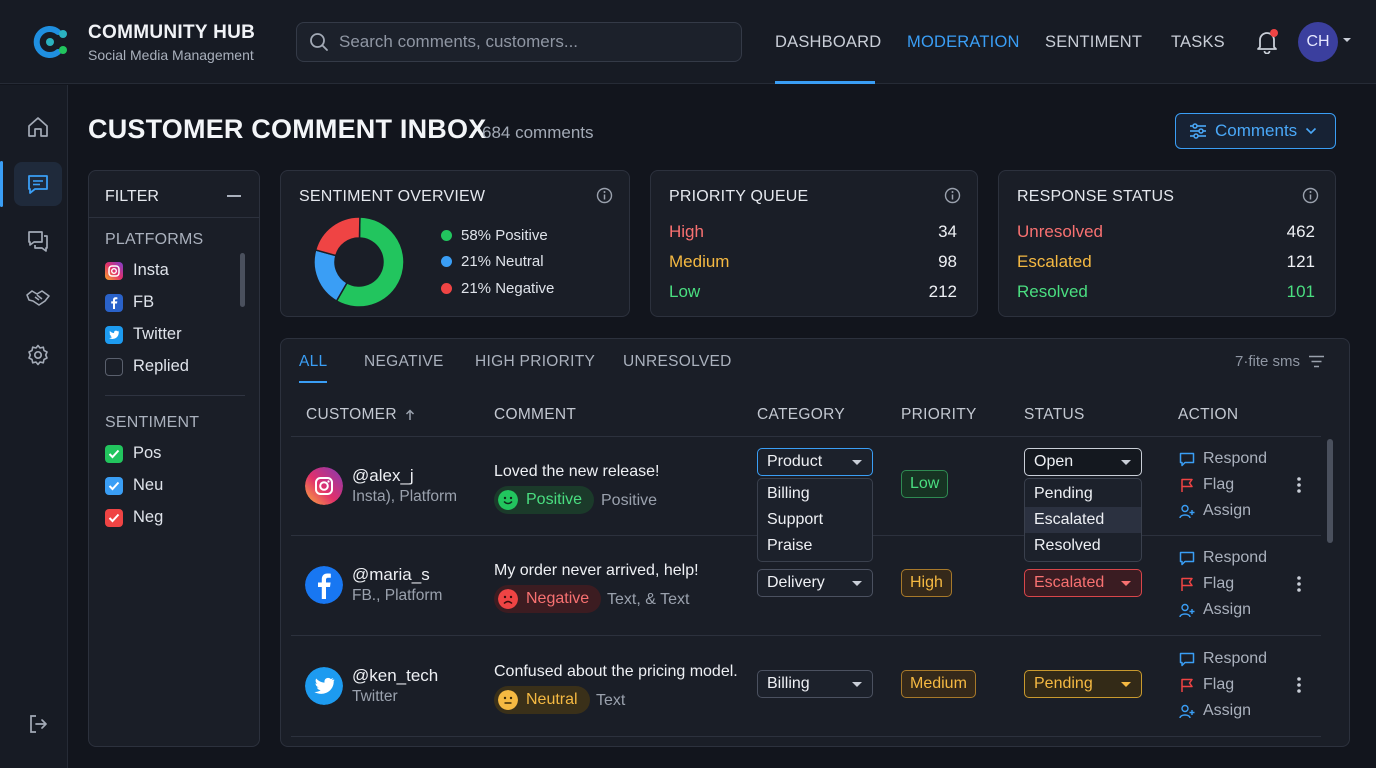 This screenshot has width=1376, height=768. What do you see at coordinates (147, 366) in the screenshot?
I see `filter-replied: Replied` at bounding box center [147, 366].